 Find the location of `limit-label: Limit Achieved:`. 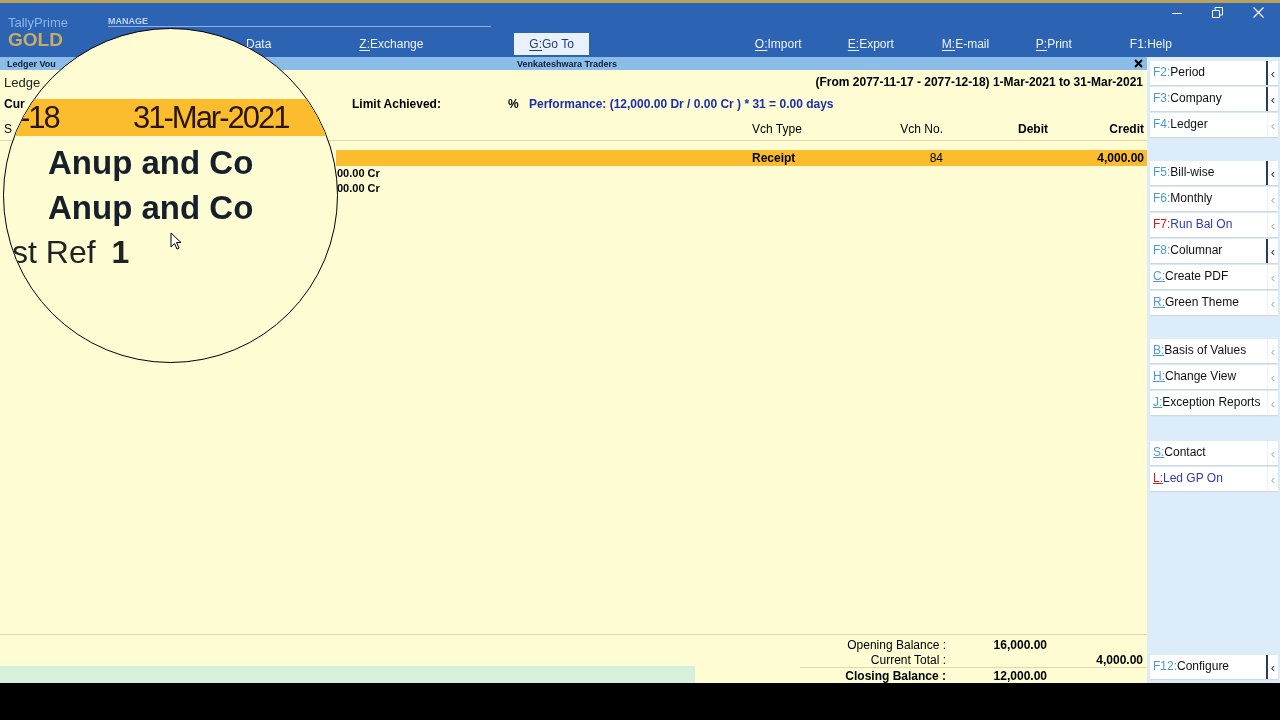

limit-label: Limit Achieved: is located at coordinates (397, 104).